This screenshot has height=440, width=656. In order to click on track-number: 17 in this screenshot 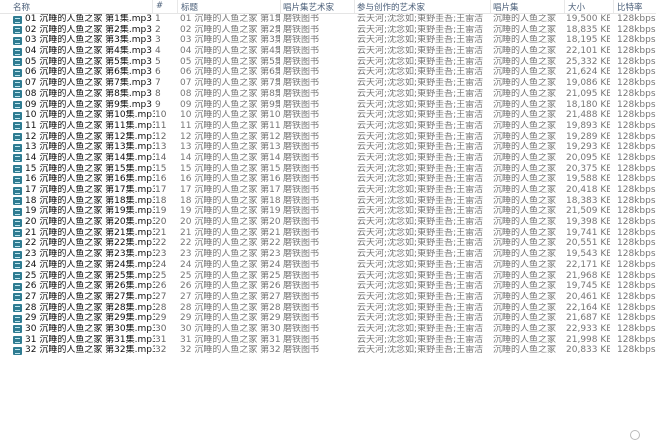, I will do `click(161, 190)`.